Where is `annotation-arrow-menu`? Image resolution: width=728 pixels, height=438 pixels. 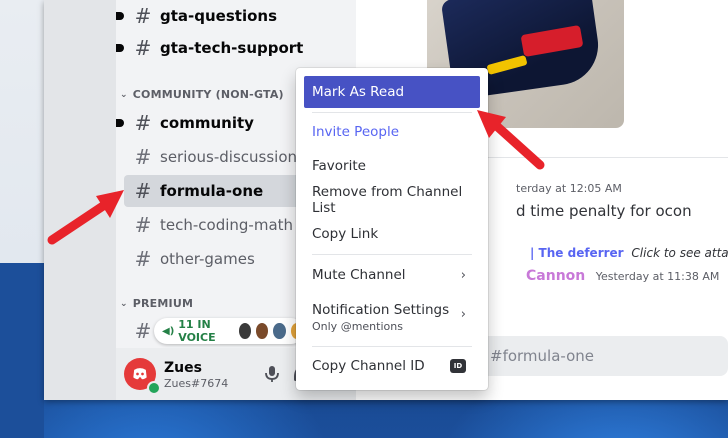 annotation-arrow-menu is located at coordinates (511, 140).